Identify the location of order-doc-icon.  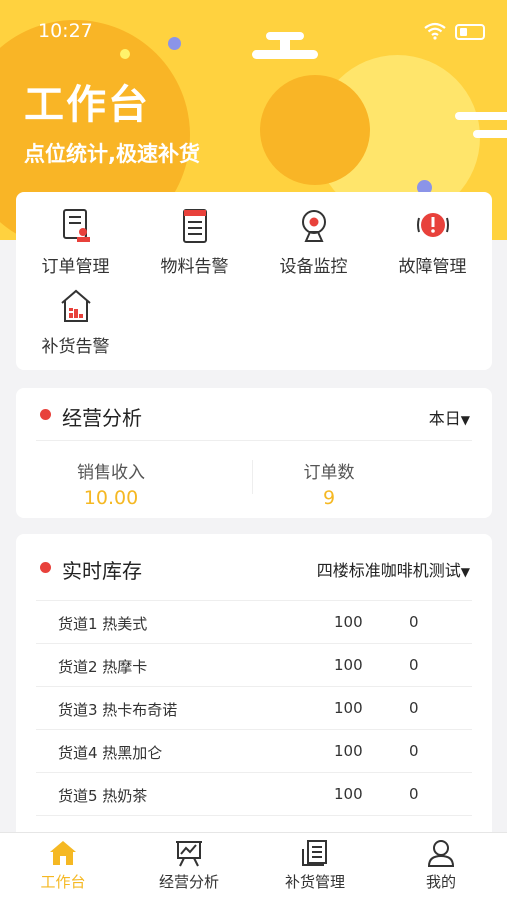
(76, 225).